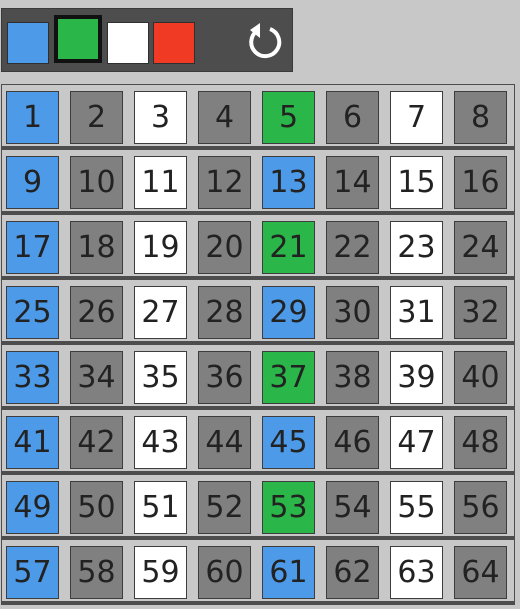  I want to click on grid-cell-49: 49, so click(32, 507).